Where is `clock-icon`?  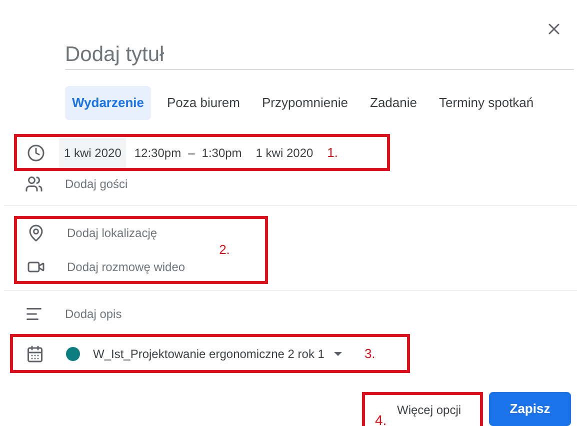 clock-icon is located at coordinates (36, 153).